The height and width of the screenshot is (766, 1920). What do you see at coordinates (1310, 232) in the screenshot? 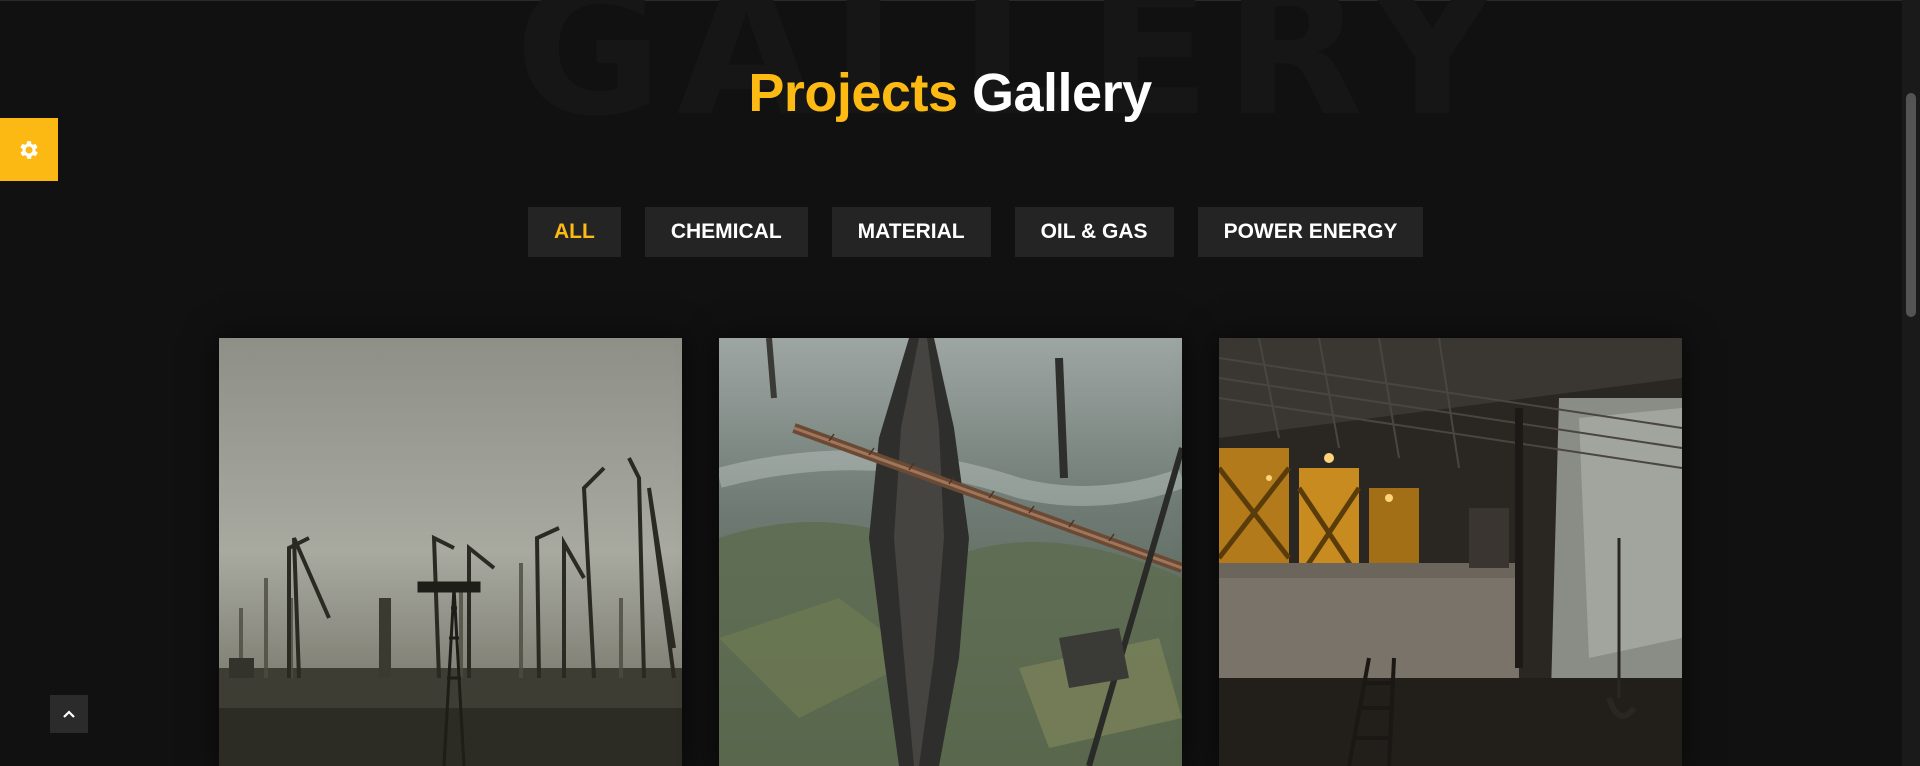
I see `filter-power-energy: POWER ENERGY` at bounding box center [1310, 232].